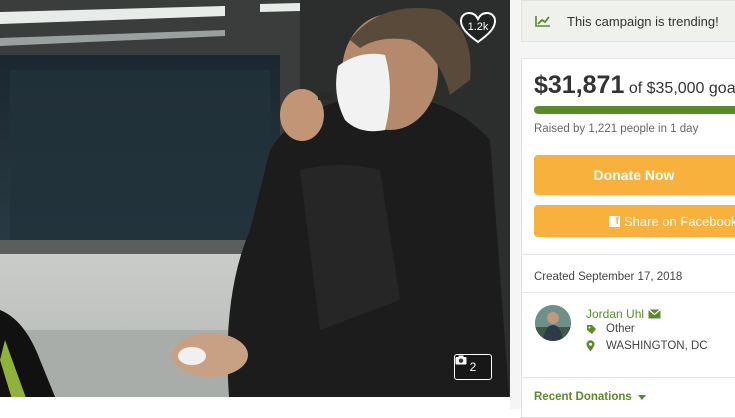 This screenshot has height=418, width=735. What do you see at coordinates (608, 277) in the screenshot?
I see `created-date: Created September 17, 2018` at bounding box center [608, 277].